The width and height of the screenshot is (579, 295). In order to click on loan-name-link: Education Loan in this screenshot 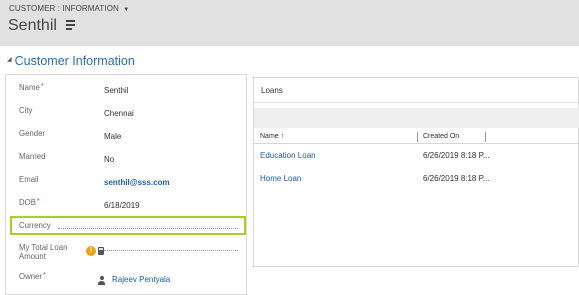, I will do `click(288, 155)`.